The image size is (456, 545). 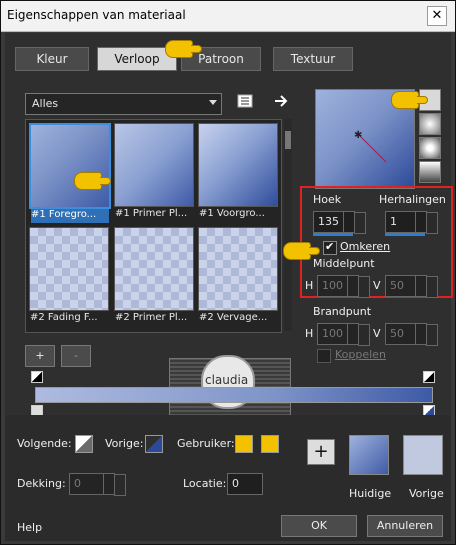 What do you see at coordinates (288, 140) in the screenshot?
I see `scrollbar-thumb` at bounding box center [288, 140].